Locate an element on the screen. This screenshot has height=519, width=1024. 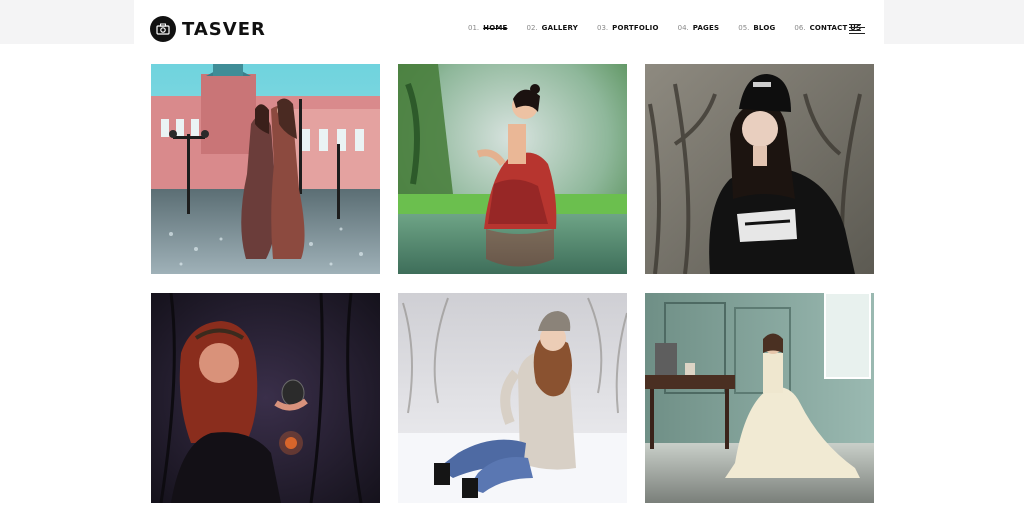
nav-item-pages: 04. PAGES is located at coordinates (699, 28).